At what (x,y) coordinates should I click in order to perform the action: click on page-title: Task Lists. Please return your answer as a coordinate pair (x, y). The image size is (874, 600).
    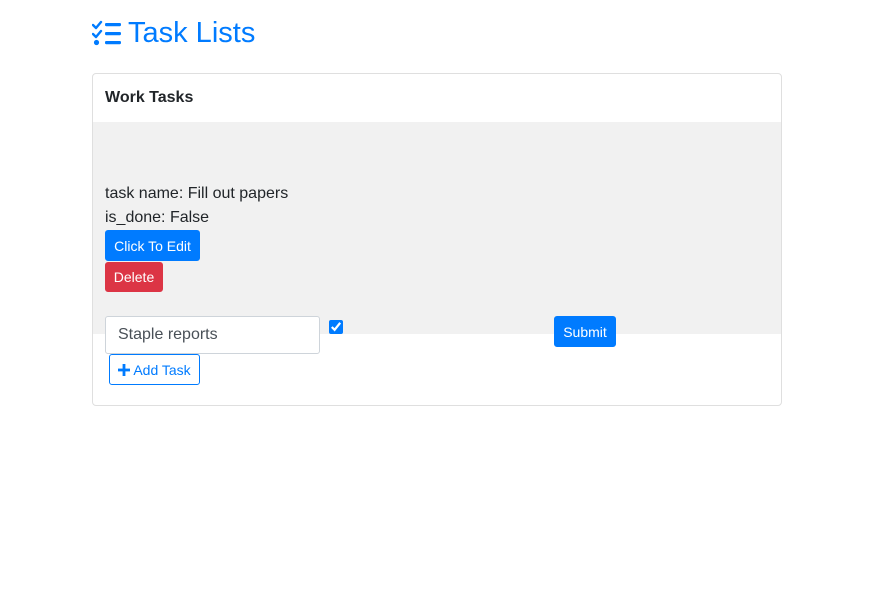
    Looking at the image, I should click on (192, 33).